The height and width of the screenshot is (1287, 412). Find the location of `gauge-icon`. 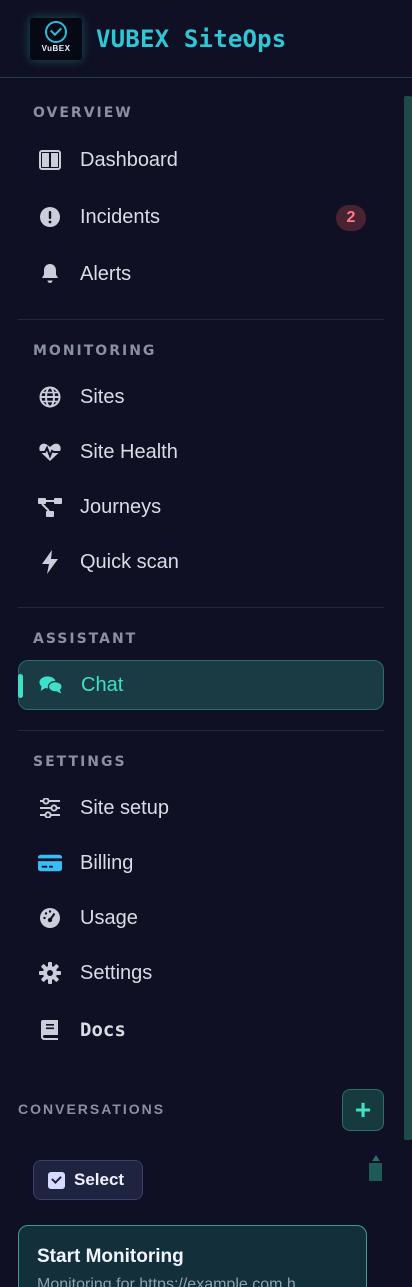

gauge-icon is located at coordinates (50, 918).